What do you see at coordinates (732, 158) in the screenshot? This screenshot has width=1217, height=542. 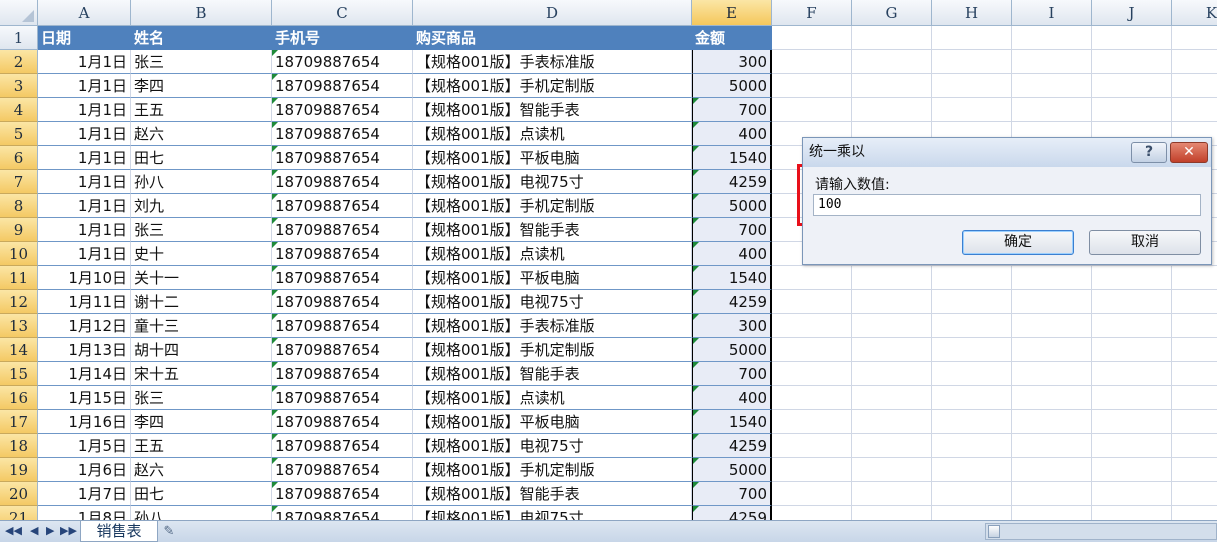 I see `cell-amount: 1540` at bounding box center [732, 158].